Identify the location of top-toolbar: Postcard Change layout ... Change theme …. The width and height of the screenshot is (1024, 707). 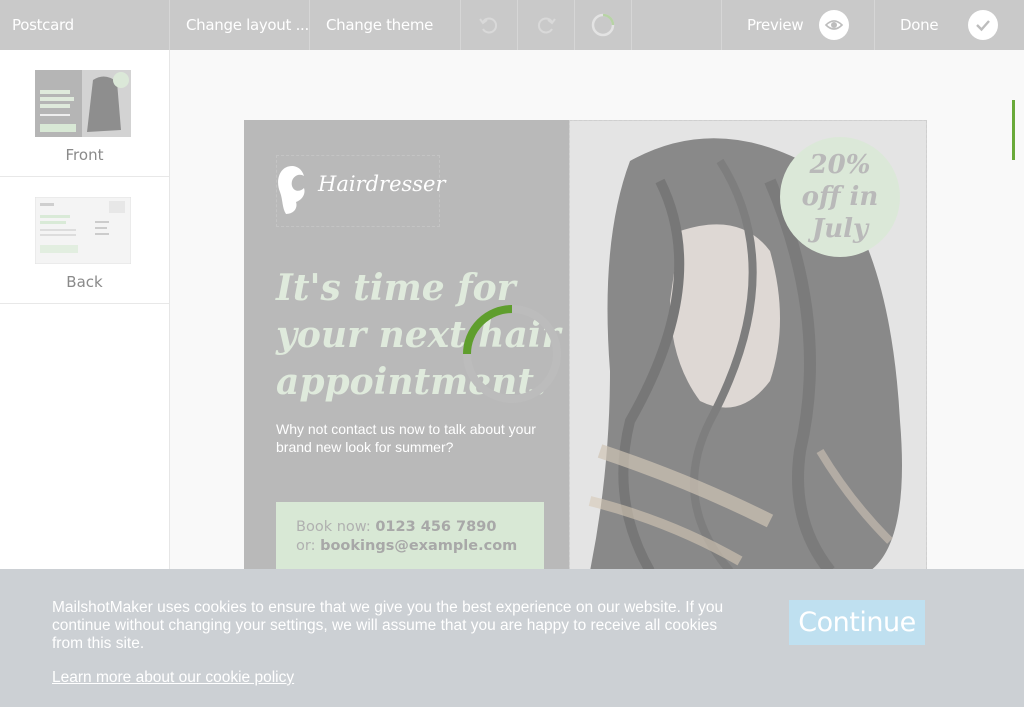
(512, 25).